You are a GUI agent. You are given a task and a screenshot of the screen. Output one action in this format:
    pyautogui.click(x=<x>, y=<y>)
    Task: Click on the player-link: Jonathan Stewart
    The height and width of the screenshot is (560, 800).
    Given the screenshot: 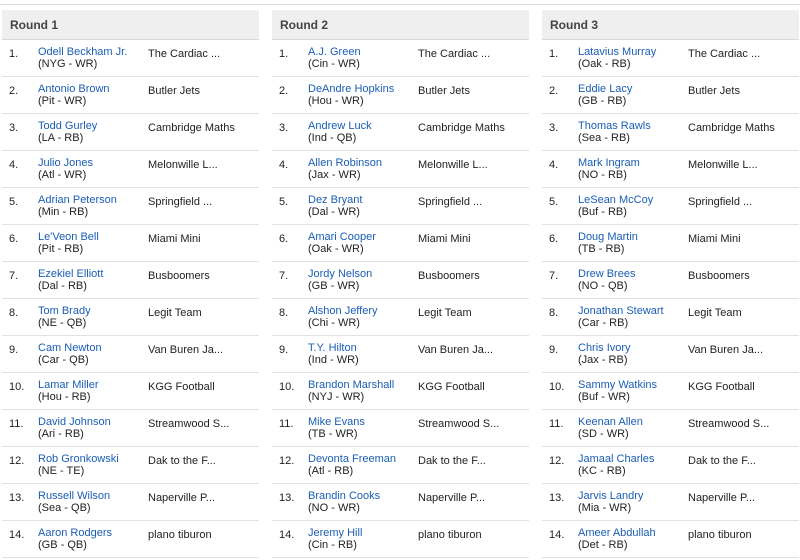 What is the action you would take?
    pyautogui.click(x=621, y=311)
    